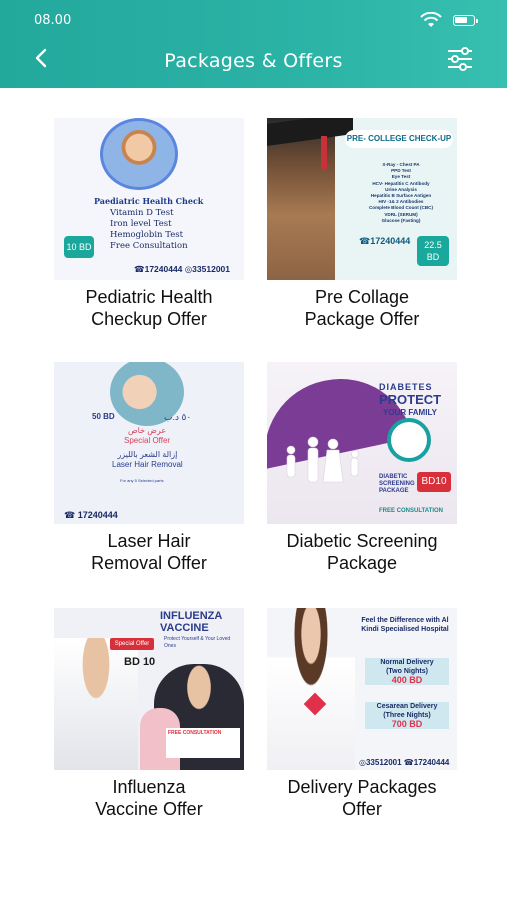  Describe the element at coordinates (404, 762) in the screenshot. I see `thumb-phones: ◎33512001 ☎17240444` at that location.